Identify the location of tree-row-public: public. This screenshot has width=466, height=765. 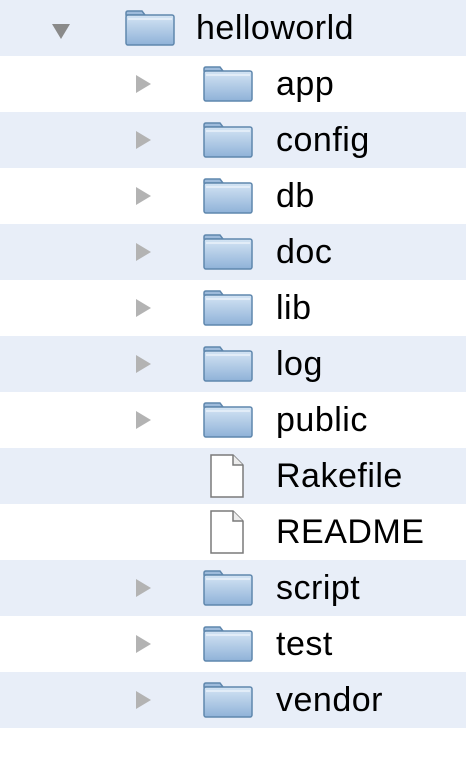
(233, 420).